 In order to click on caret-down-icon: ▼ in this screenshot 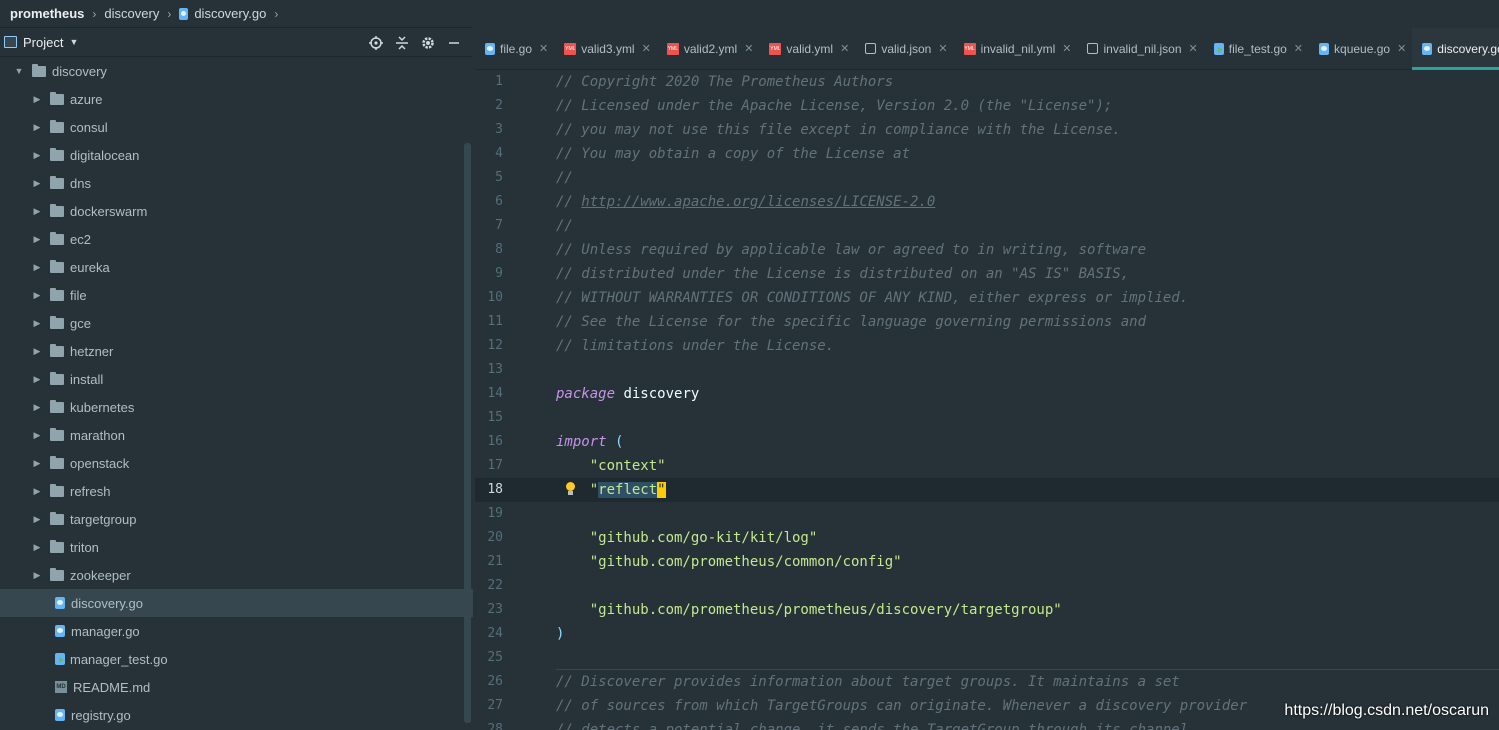, I will do `click(73, 42)`.